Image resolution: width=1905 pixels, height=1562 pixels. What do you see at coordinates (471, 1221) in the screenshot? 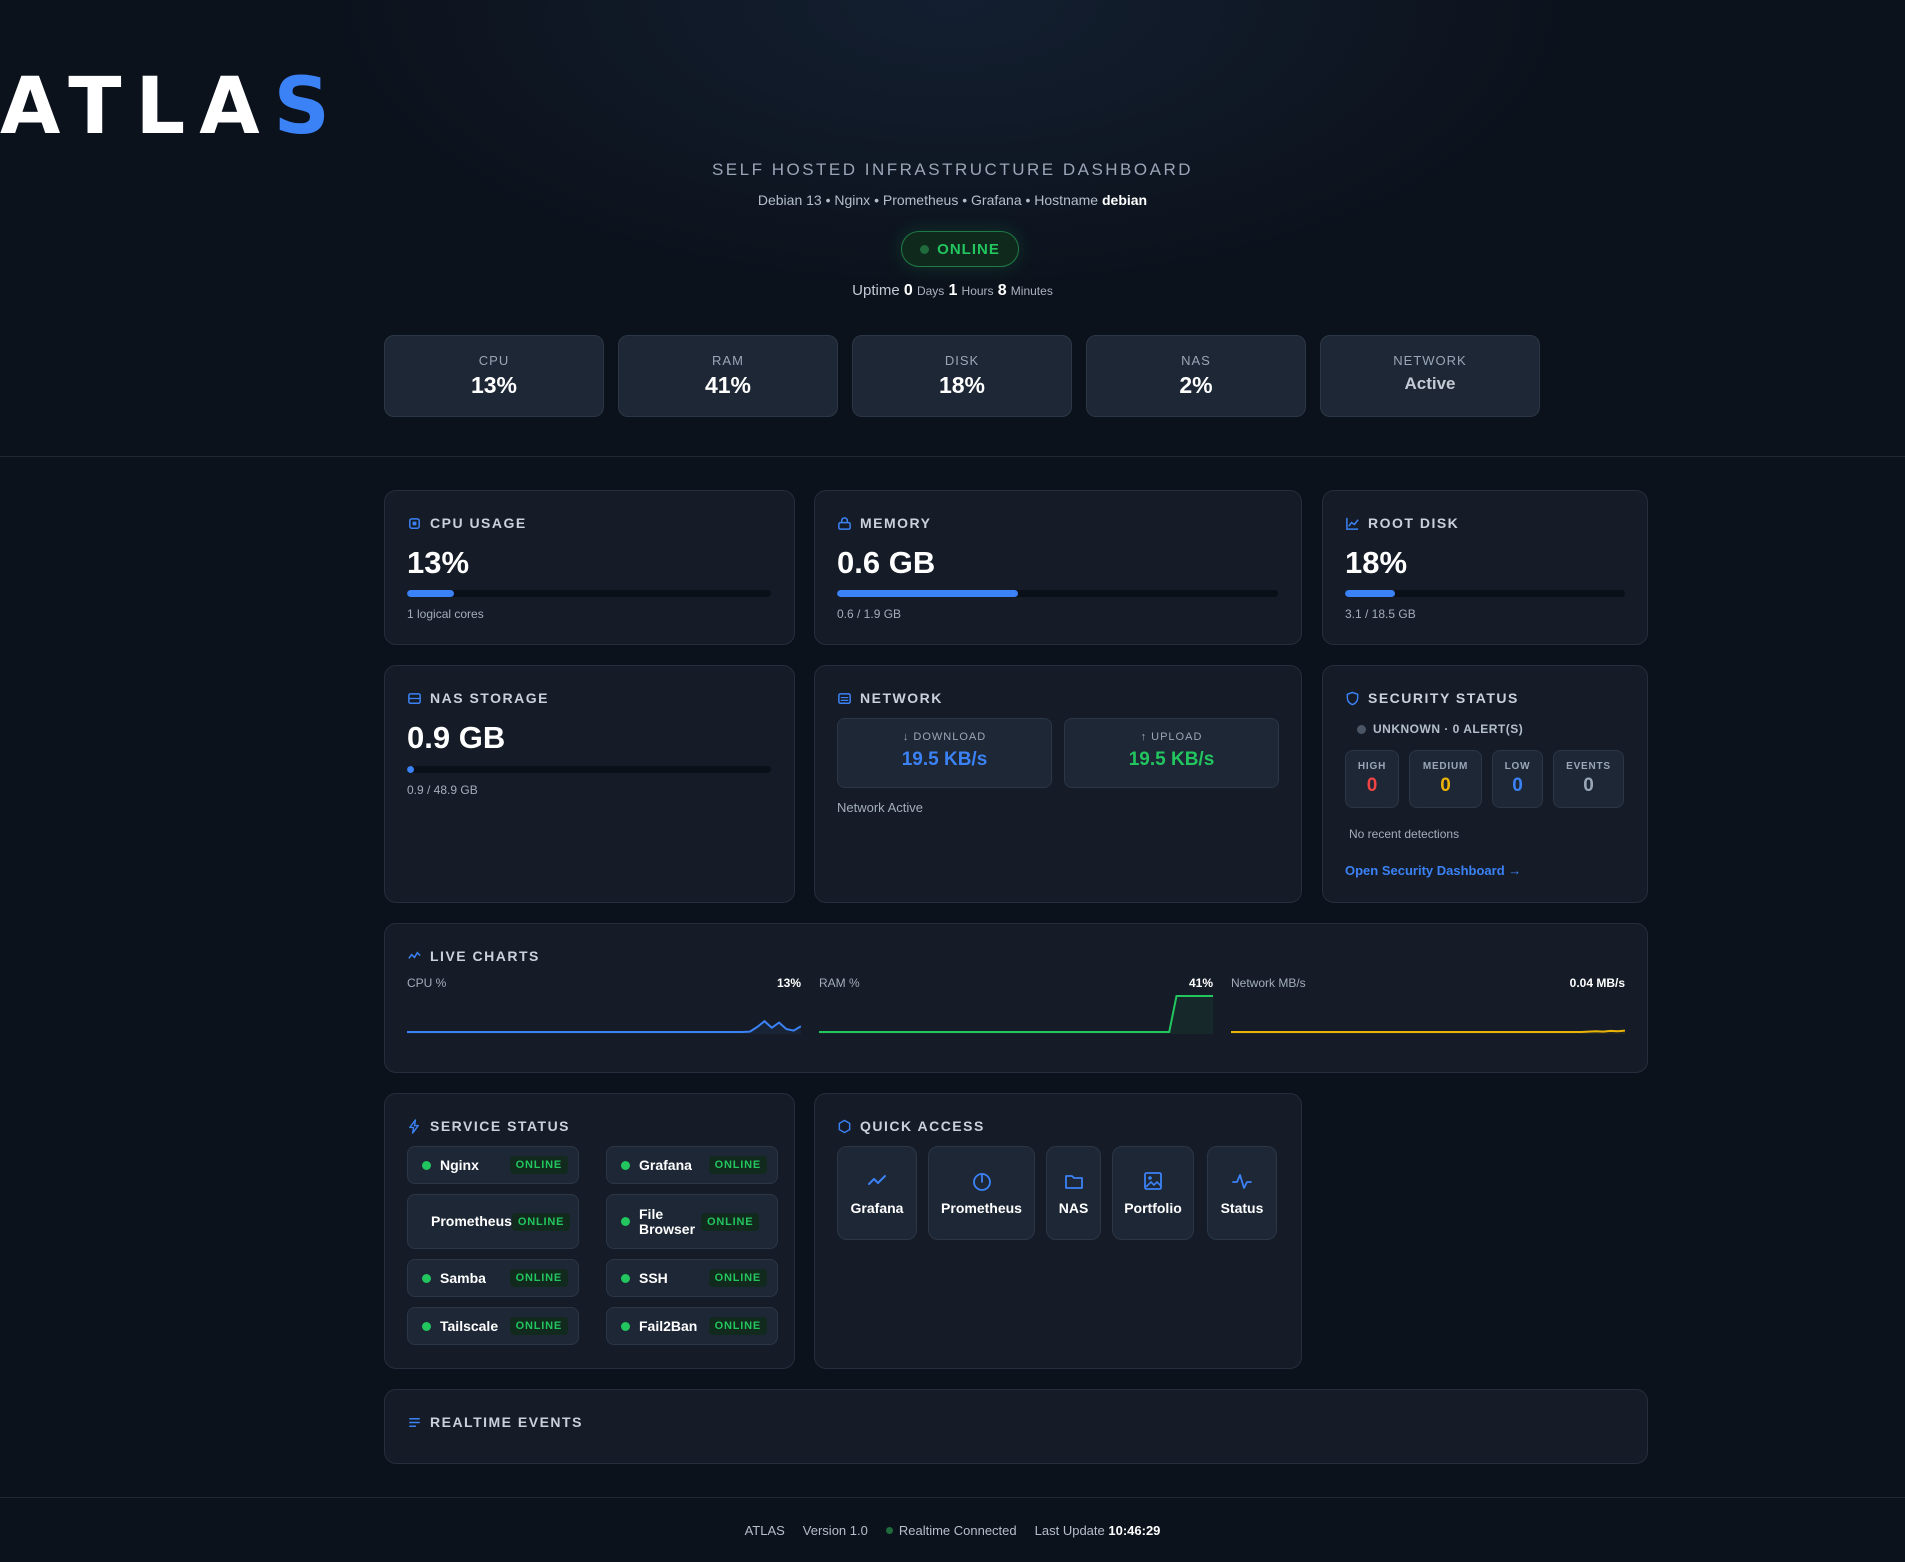
I see `service-name: Prometheus` at bounding box center [471, 1221].